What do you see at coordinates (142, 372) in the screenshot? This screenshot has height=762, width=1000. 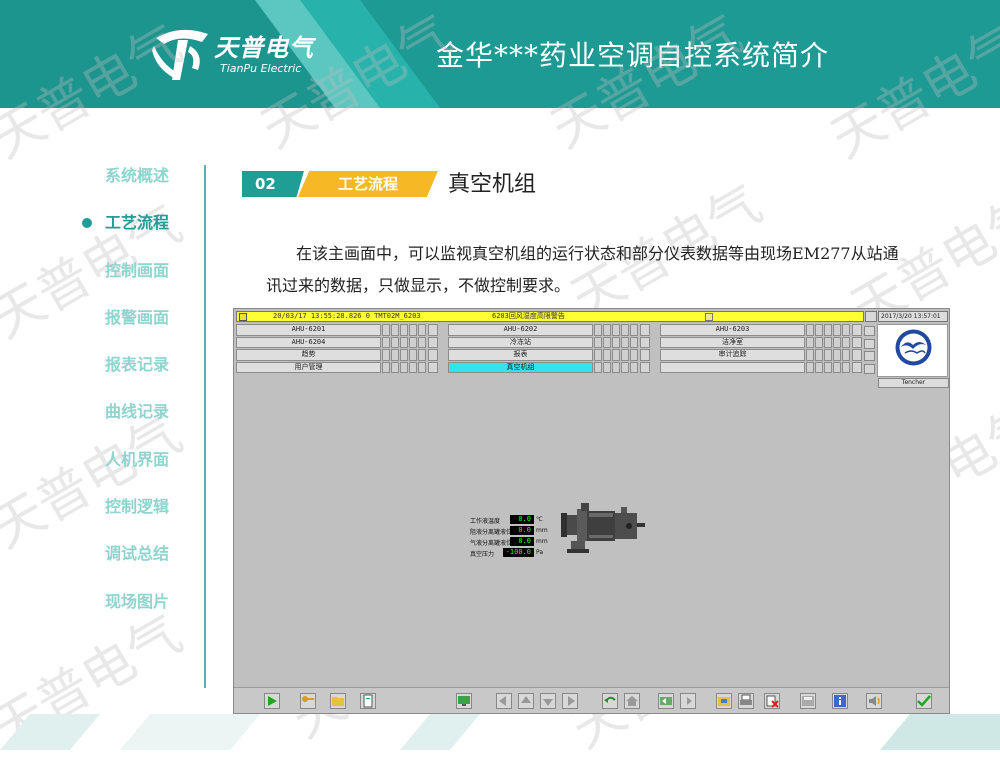 I see `nav-item-report-records: 报表记录` at bounding box center [142, 372].